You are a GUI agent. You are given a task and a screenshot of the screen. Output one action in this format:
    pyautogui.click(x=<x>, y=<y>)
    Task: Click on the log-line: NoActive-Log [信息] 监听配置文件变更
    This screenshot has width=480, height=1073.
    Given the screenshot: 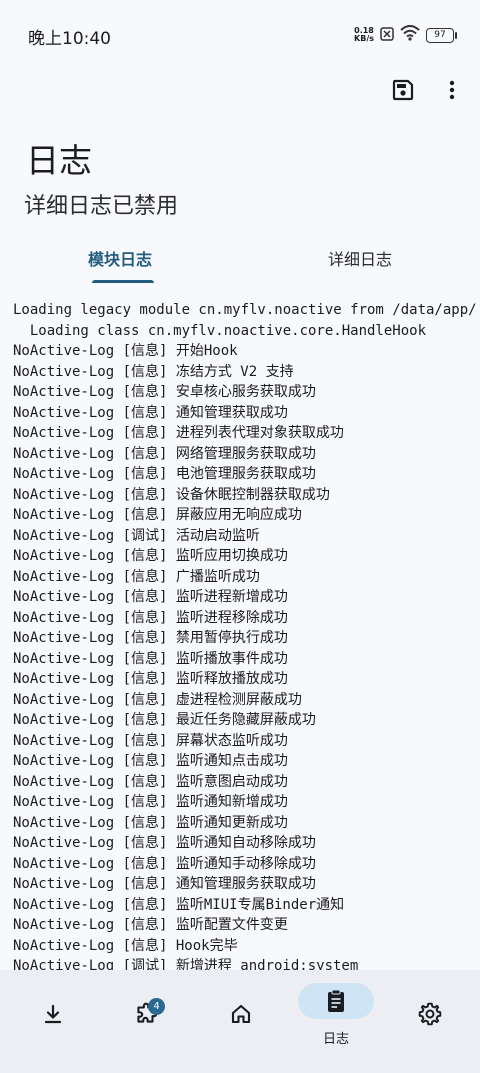 What is the action you would take?
    pyautogui.click(x=150, y=925)
    